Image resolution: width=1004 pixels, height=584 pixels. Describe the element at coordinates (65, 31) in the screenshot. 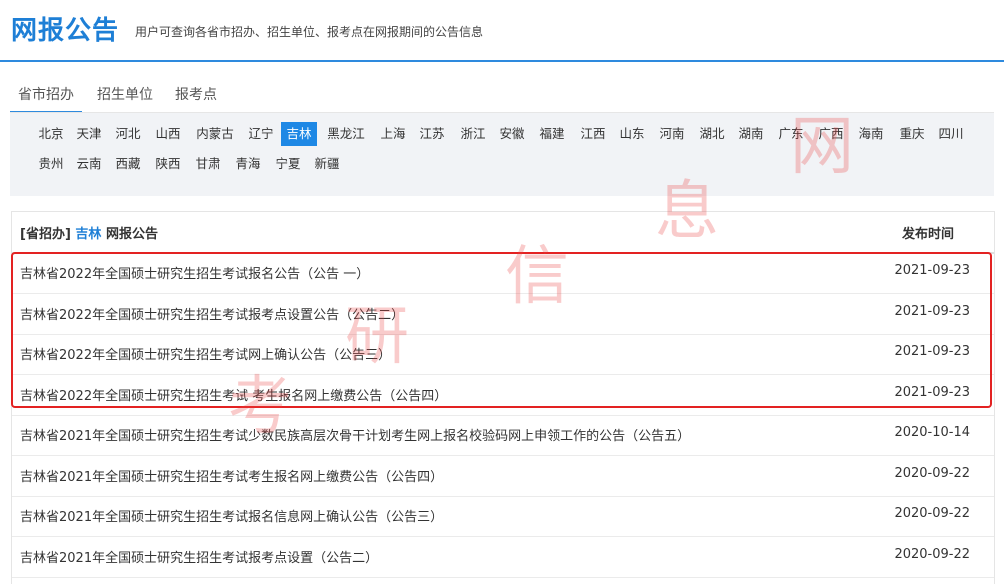

I see `page-title: 网报公告` at that location.